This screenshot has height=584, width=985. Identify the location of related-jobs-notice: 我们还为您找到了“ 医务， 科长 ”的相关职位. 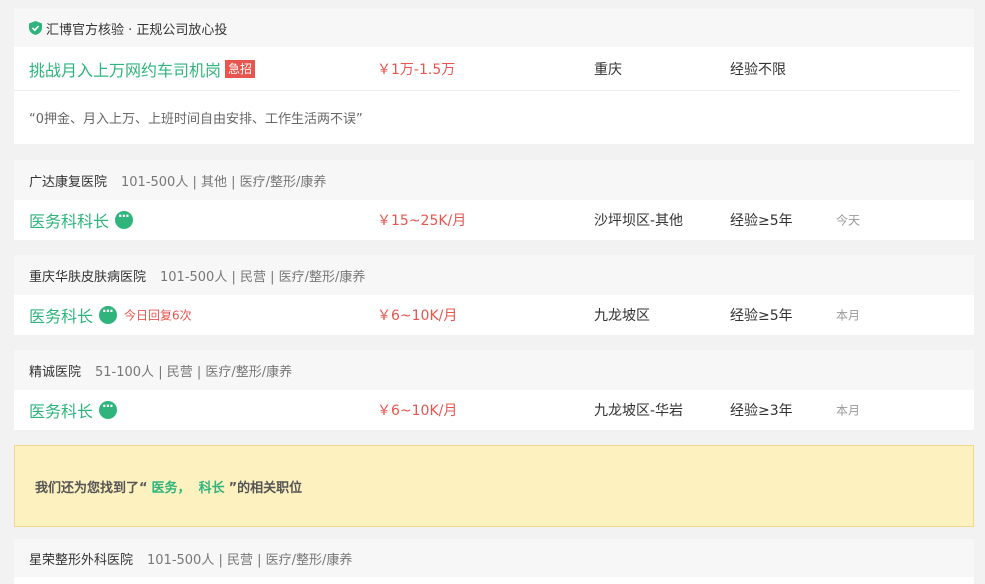
(494, 486).